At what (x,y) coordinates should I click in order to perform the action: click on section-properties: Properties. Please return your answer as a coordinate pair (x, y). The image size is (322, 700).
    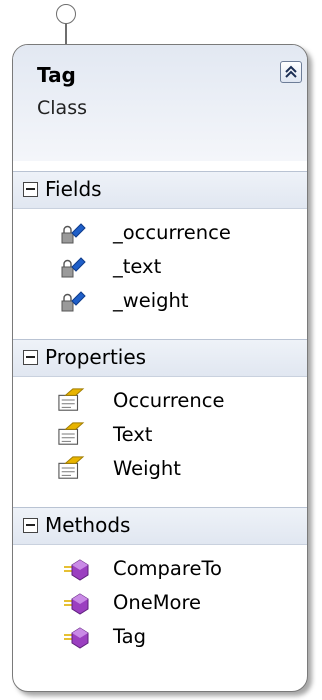
    Looking at the image, I should click on (160, 358).